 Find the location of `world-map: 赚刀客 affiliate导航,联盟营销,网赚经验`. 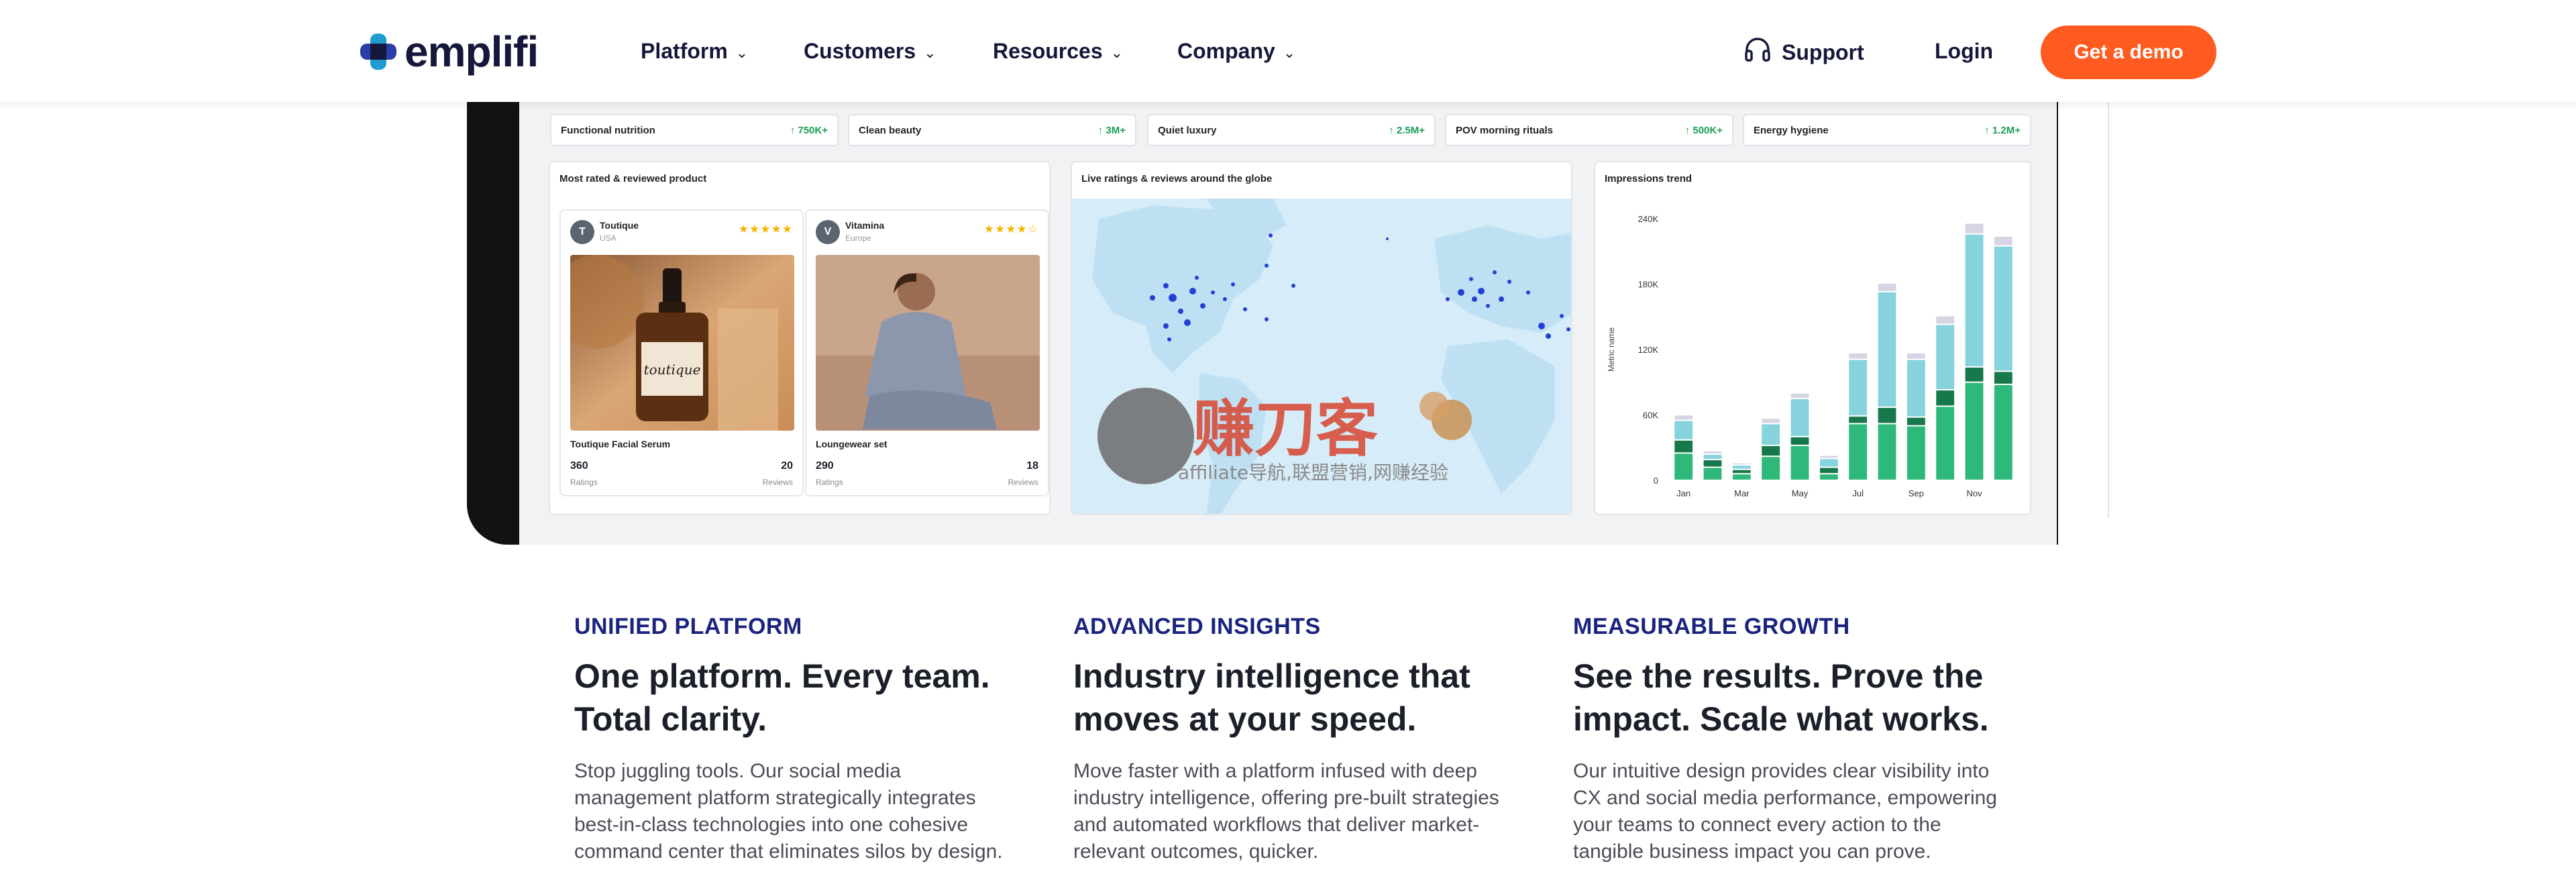

world-map: 赚刀客 affiliate导航,联盟营销,网赚经验 is located at coordinates (1322, 357).